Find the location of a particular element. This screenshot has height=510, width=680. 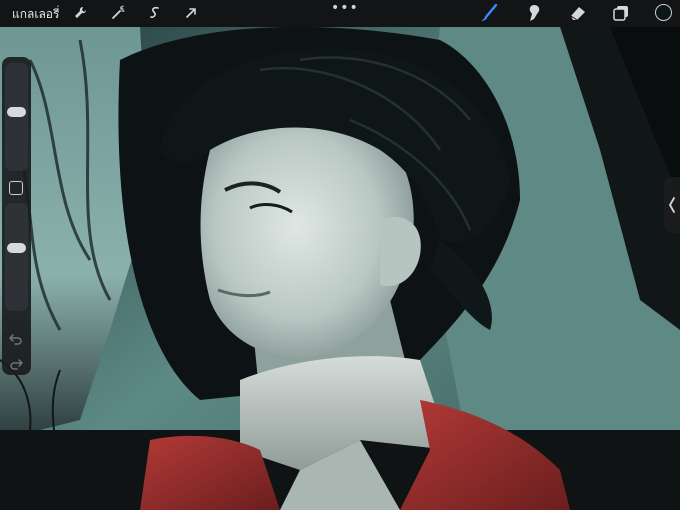

undo-icon is located at coordinates (16, 339).